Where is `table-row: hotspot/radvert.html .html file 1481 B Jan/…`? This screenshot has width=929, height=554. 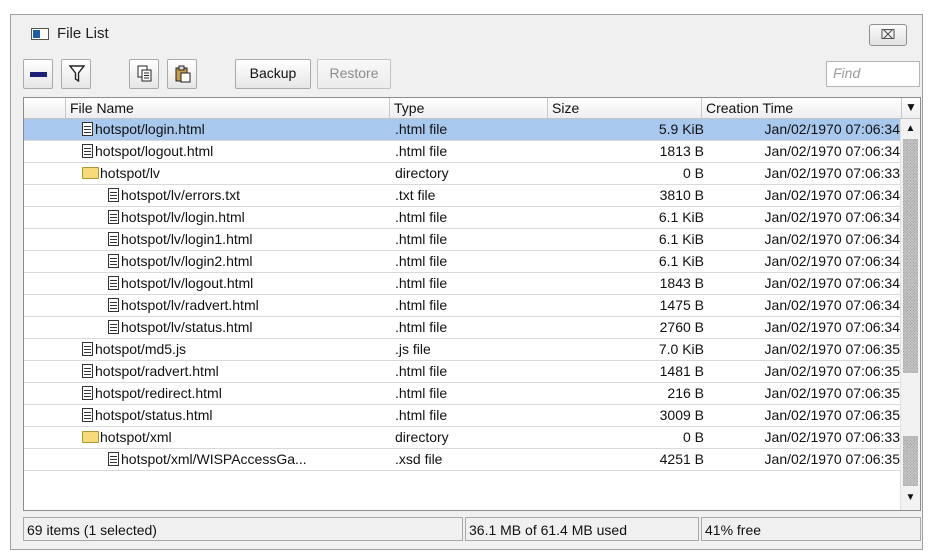
table-row: hotspot/radvert.html .html file 1481 B Jan/… is located at coordinates (462, 372).